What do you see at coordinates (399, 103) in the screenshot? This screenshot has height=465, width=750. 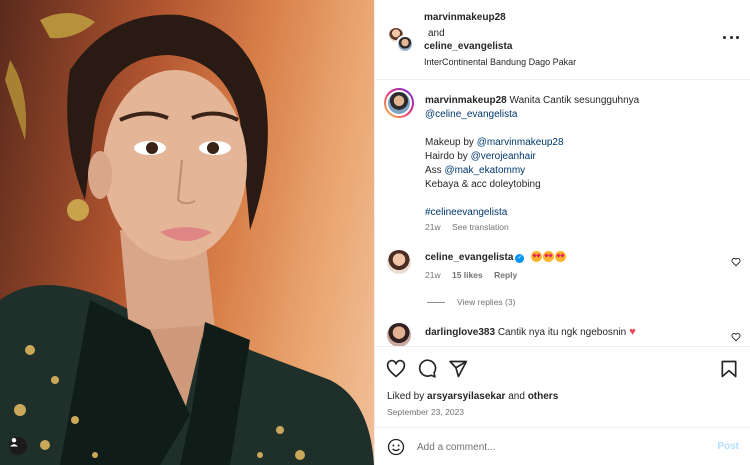 I see `caption-avatar` at bounding box center [399, 103].